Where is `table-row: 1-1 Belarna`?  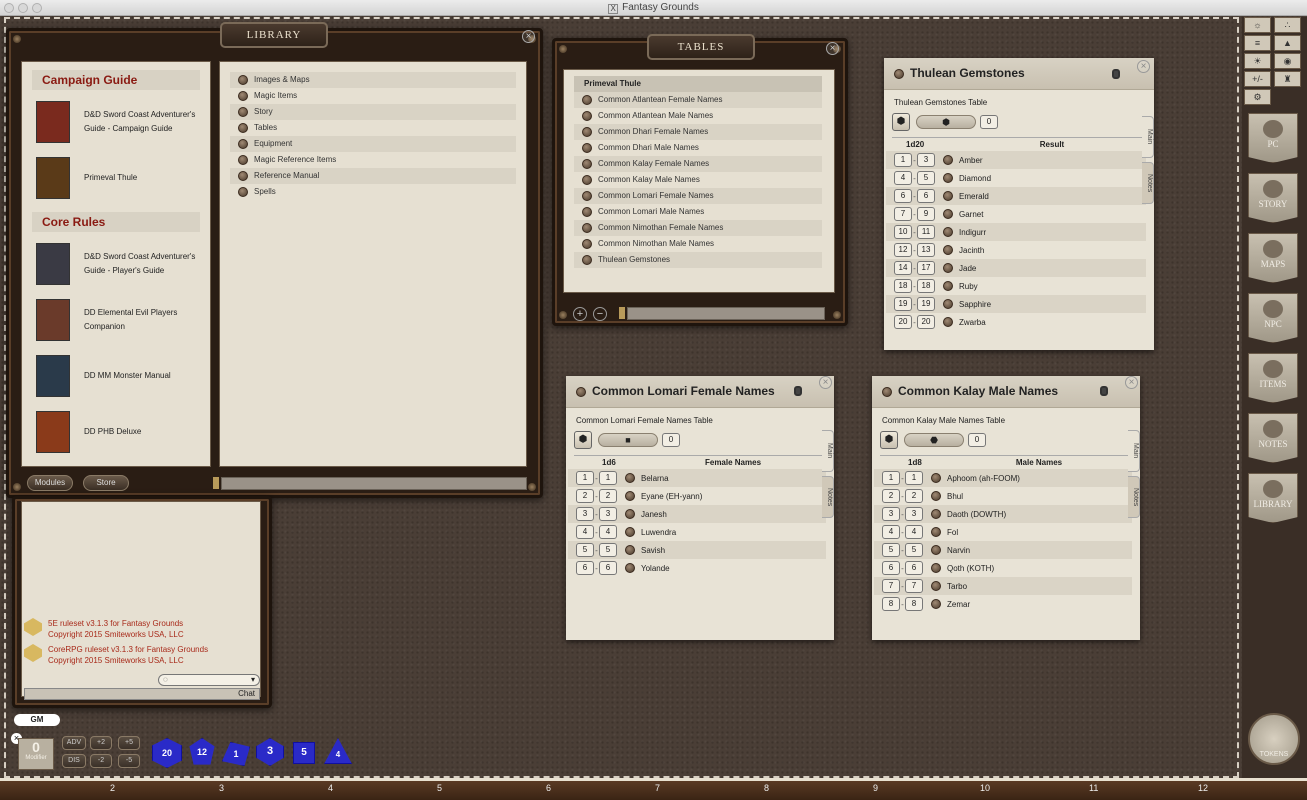
table-row: 1-1 Belarna is located at coordinates (697, 478).